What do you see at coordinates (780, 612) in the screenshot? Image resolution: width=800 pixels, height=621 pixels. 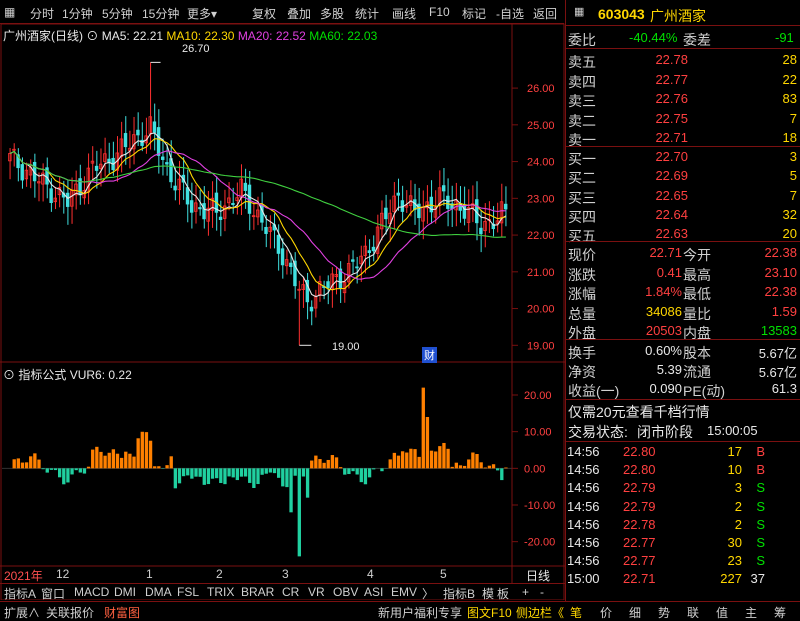 I see `tab-chou: 筹` at bounding box center [780, 612].